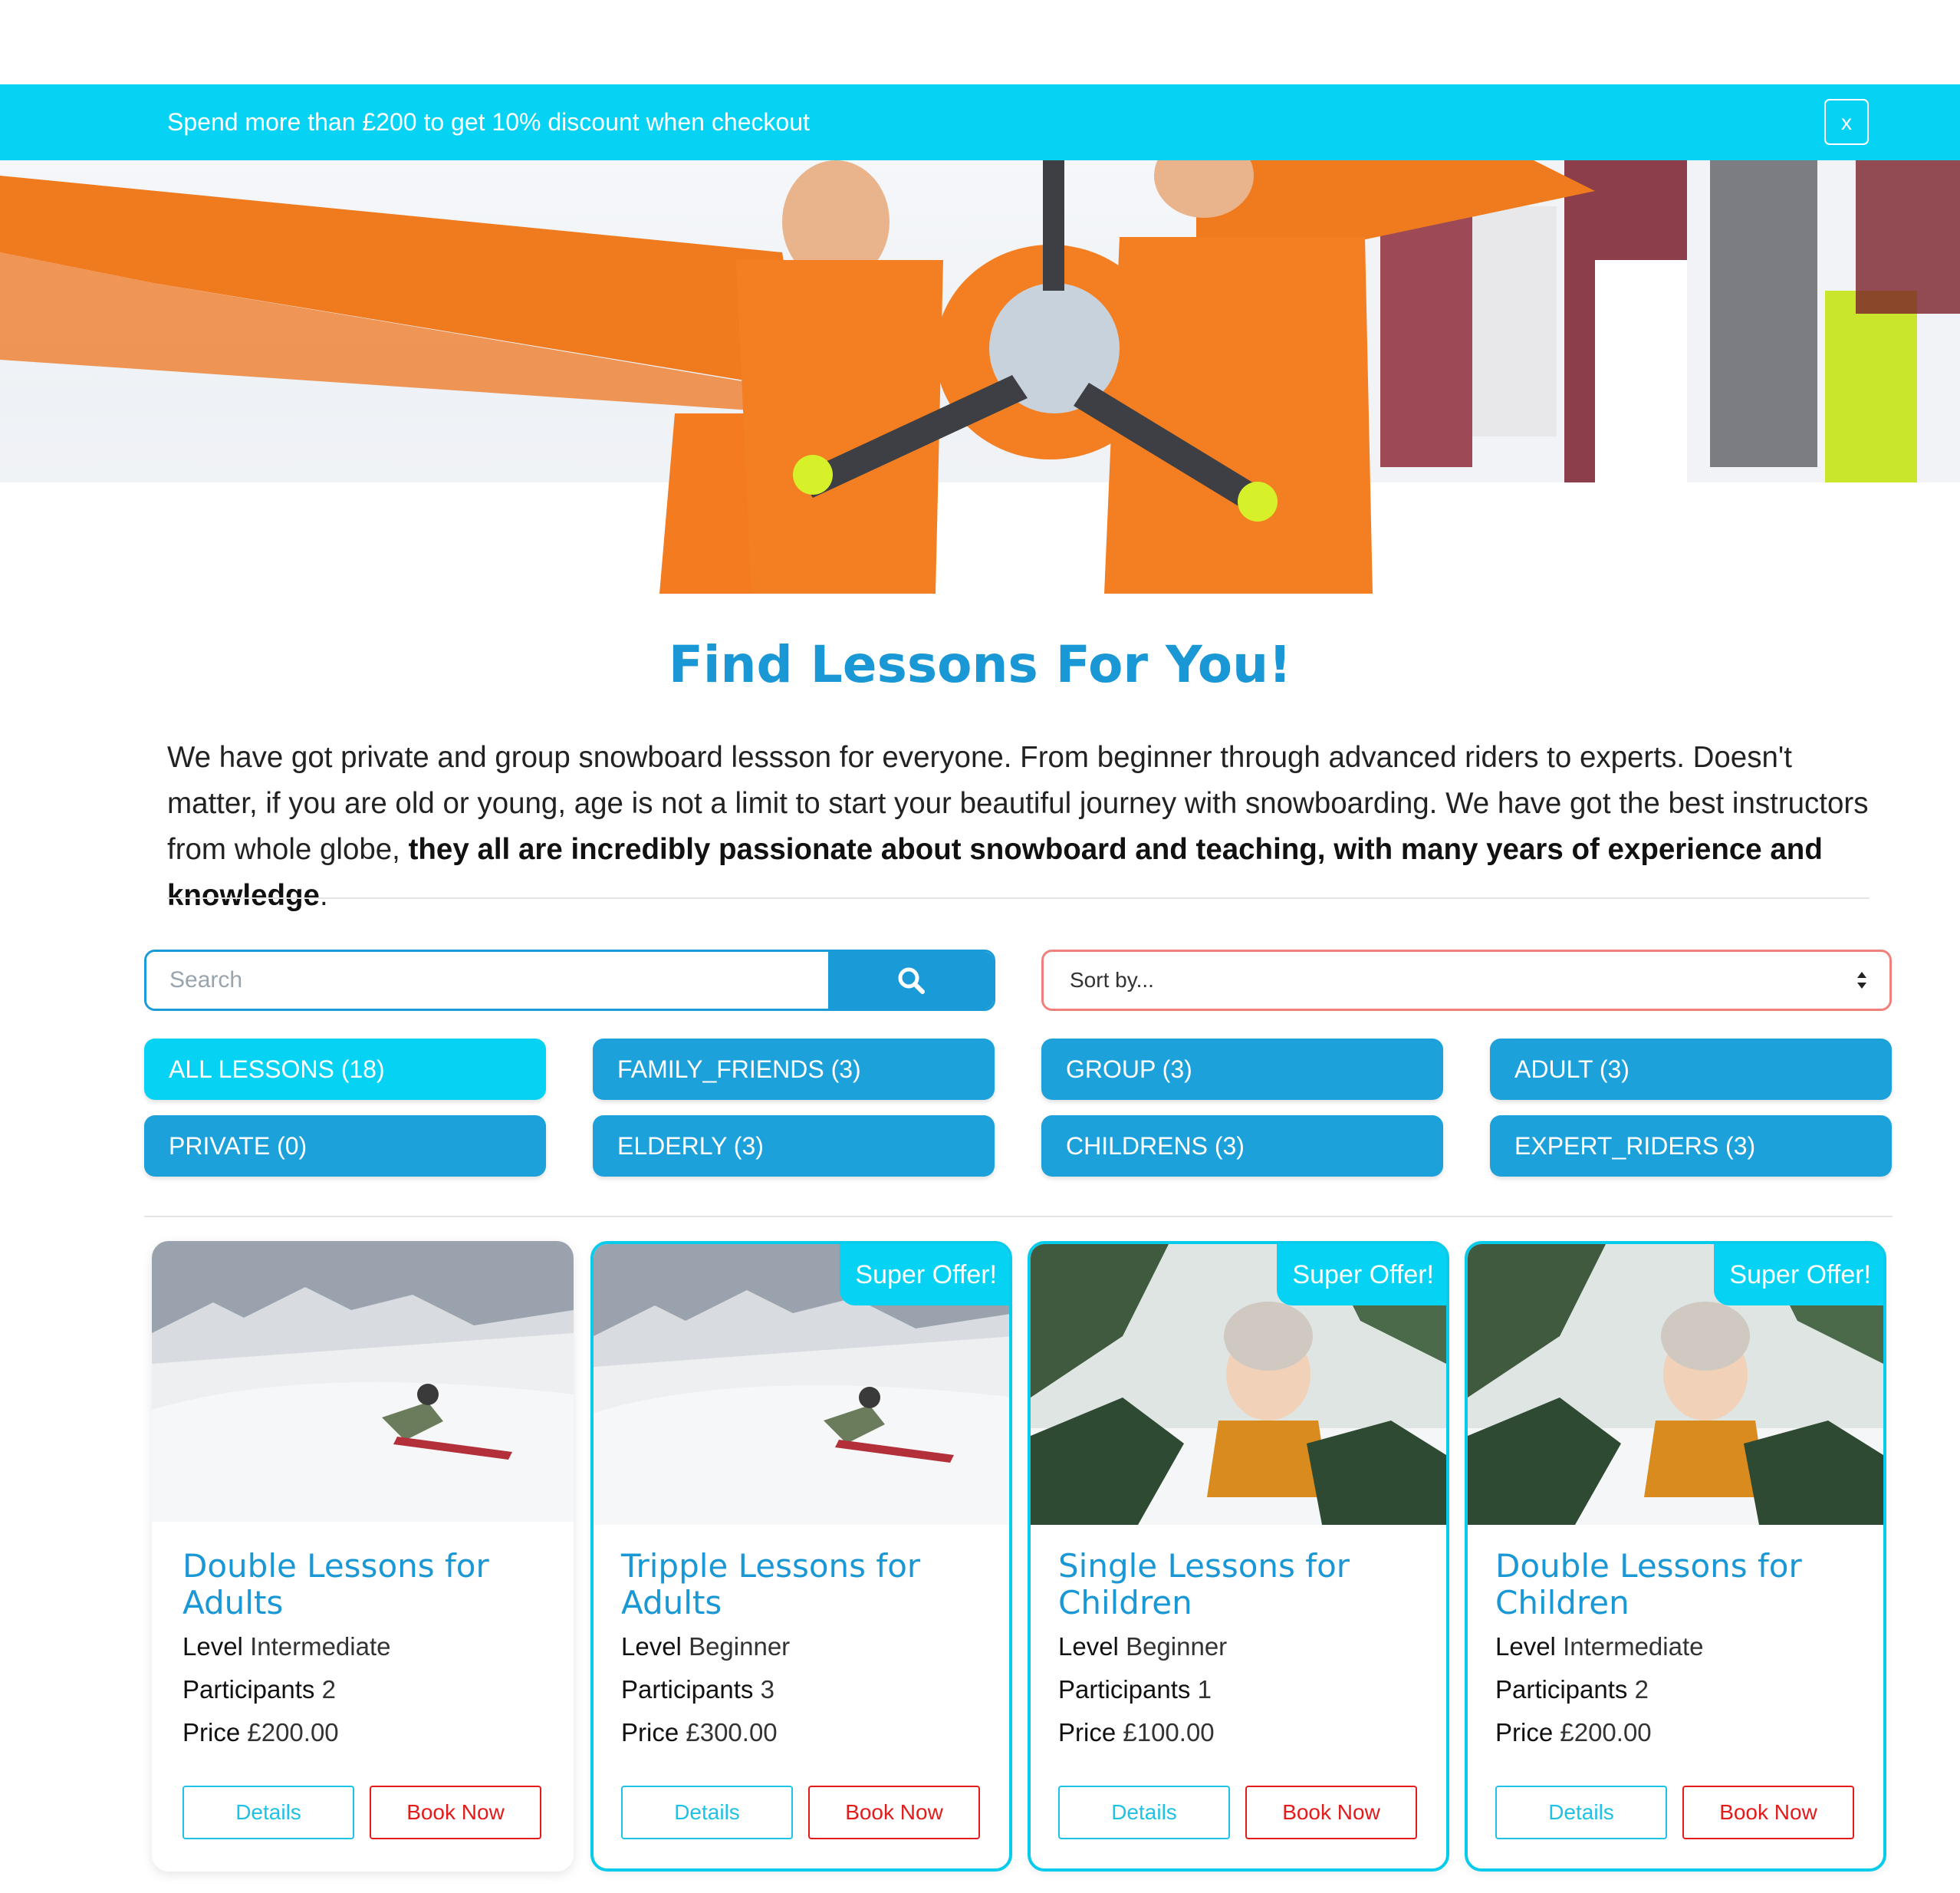 This screenshot has height=1893, width=1960. I want to click on lesson-price: Price £100.00, so click(1136, 1732).